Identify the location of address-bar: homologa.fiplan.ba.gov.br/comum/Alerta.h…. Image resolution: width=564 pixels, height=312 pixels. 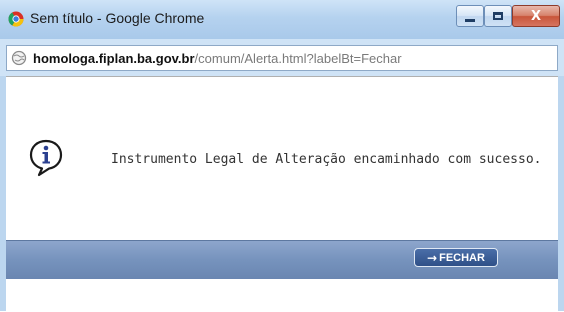
(282, 57).